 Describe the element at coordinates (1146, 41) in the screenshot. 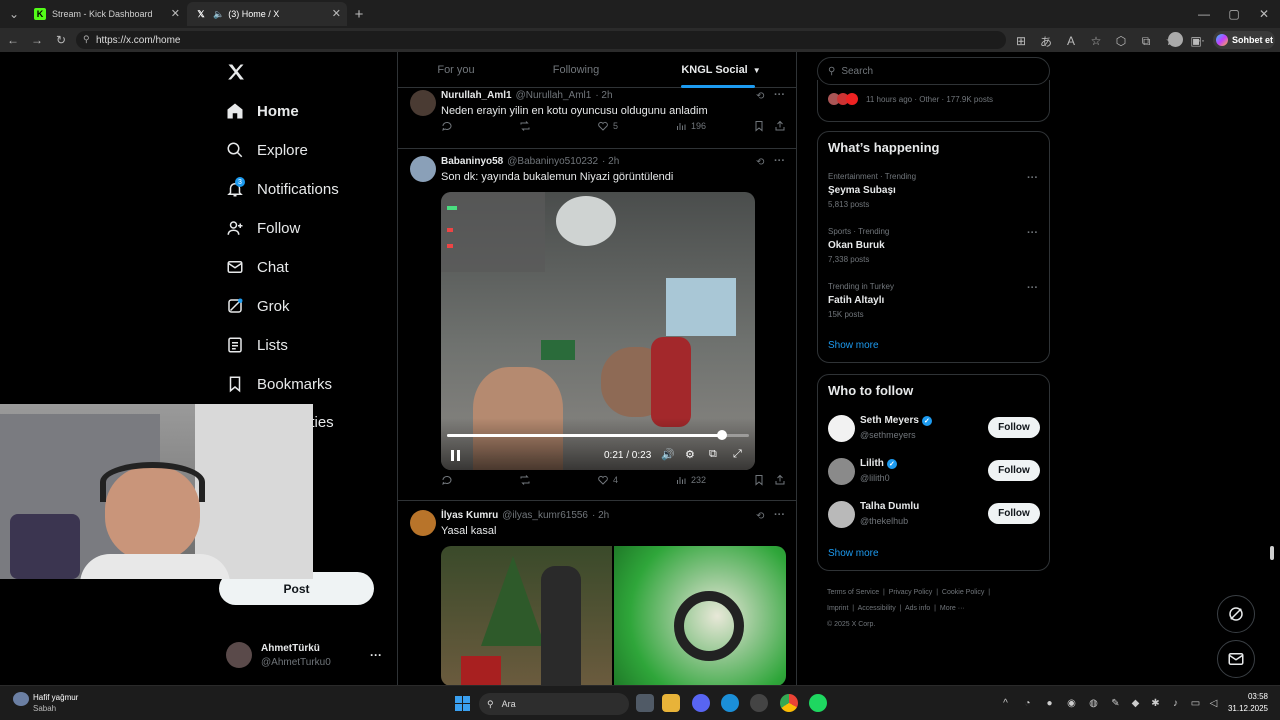

I see `split-screen-icon: ⧉` at that location.